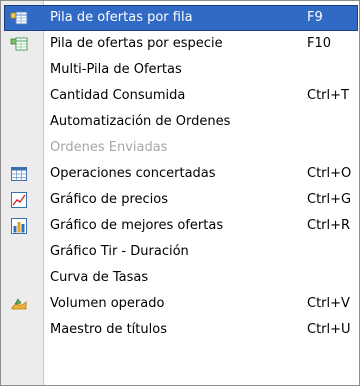 The image size is (362, 388). What do you see at coordinates (19, 304) in the screenshot?
I see `volume-icon` at bounding box center [19, 304].